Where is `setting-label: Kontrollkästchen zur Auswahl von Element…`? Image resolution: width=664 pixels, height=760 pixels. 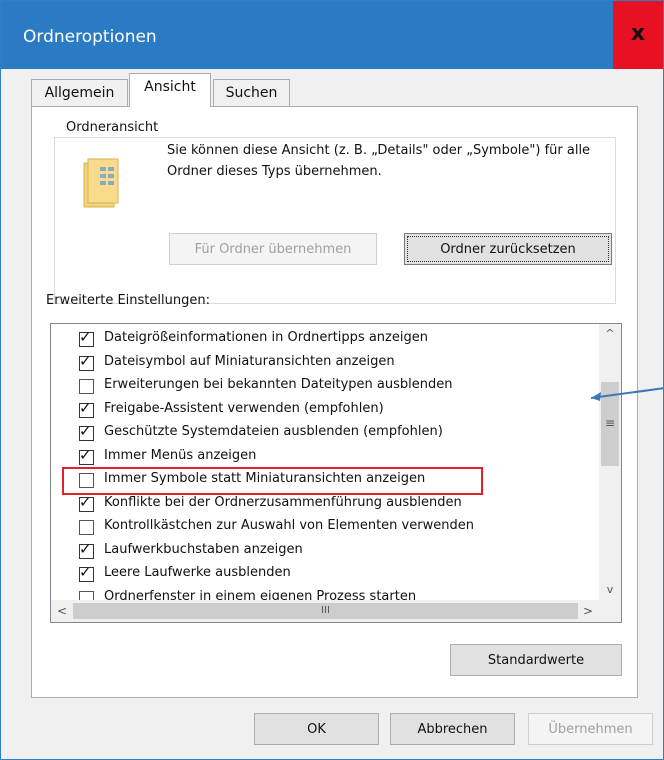
setting-label: Kontrollkästchen zur Auswahl von Element… is located at coordinates (289, 525).